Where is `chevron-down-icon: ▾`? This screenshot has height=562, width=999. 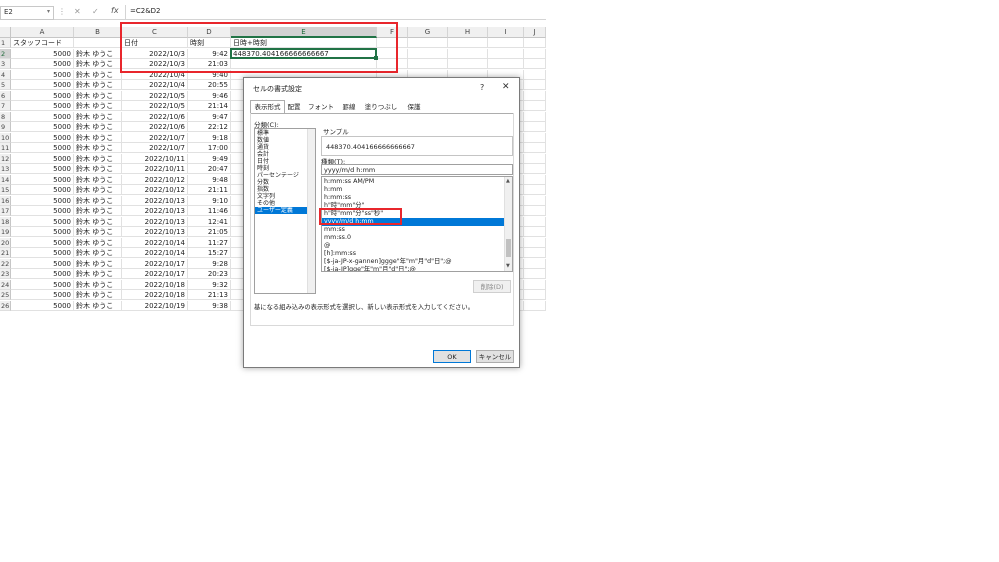
chevron-down-icon: ▾ is located at coordinates (48, 11).